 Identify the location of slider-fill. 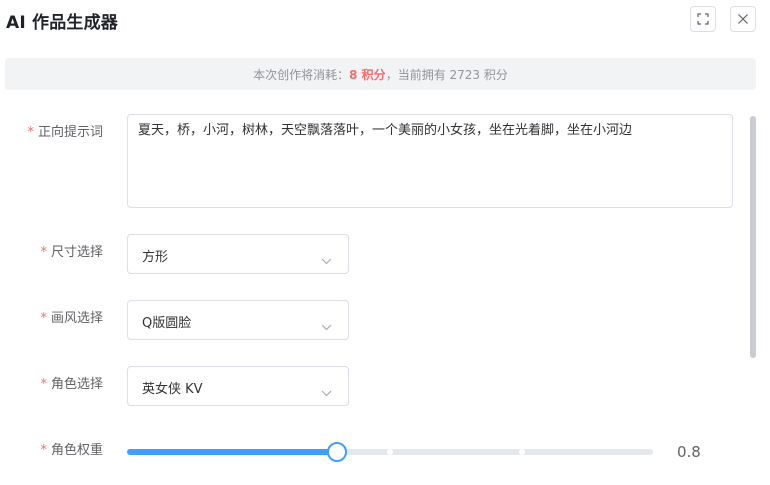
(232, 452).